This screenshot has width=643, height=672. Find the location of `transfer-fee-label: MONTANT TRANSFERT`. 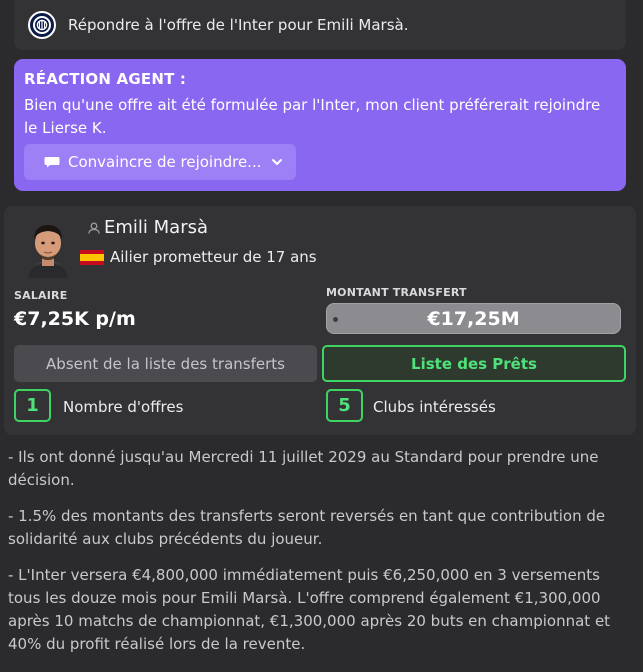

transfer-fee-label: MONTANT TRANSFERT is located at coordinates (396, 292).